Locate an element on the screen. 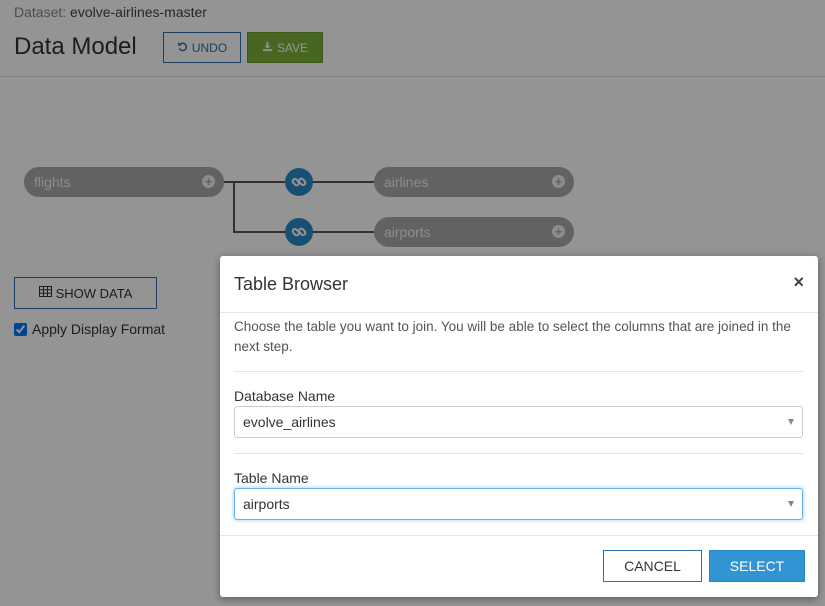 Image resolution: width=825 pixels, height=606 pixels. select-button: SELECT is located at coordinates (757, 566).